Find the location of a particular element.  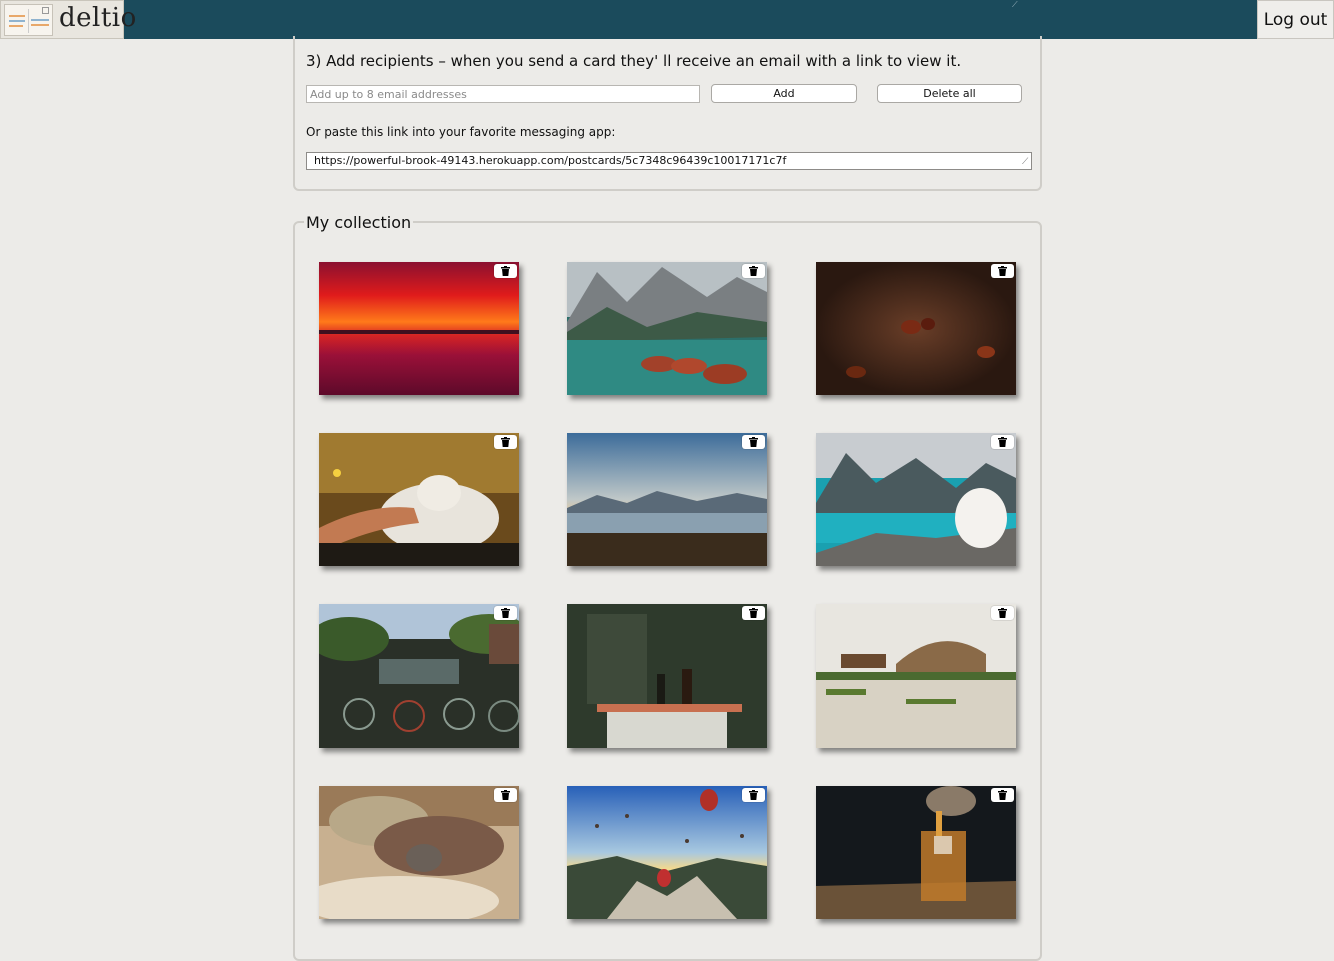

ant-image is located at coordinates (916, 328).